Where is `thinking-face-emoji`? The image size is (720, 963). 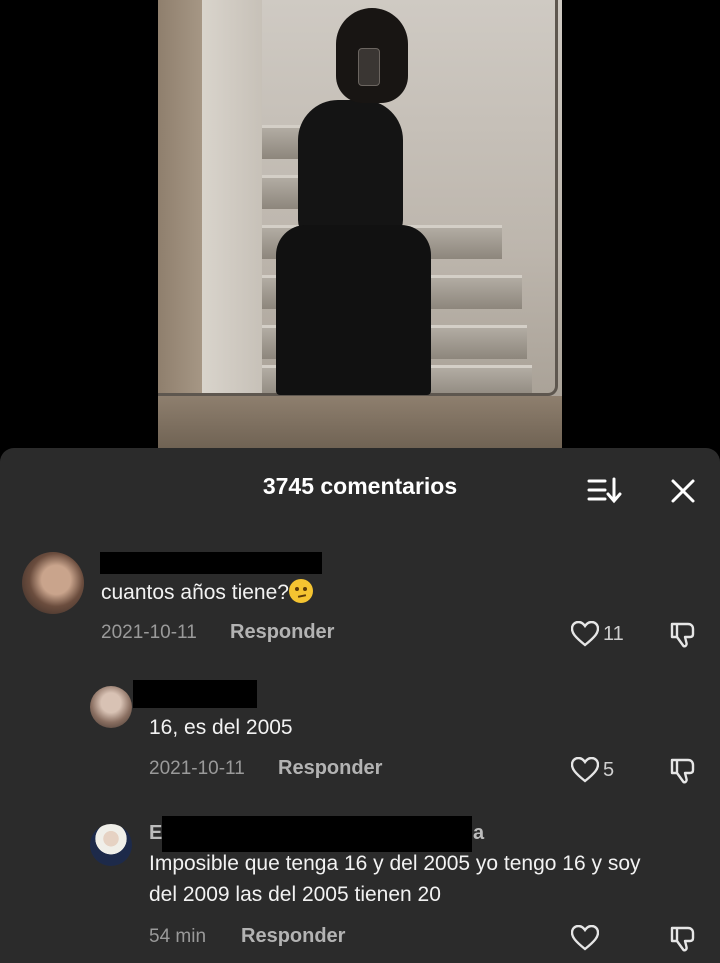 thinking-face-emoji is located at coordinates (300, 591).